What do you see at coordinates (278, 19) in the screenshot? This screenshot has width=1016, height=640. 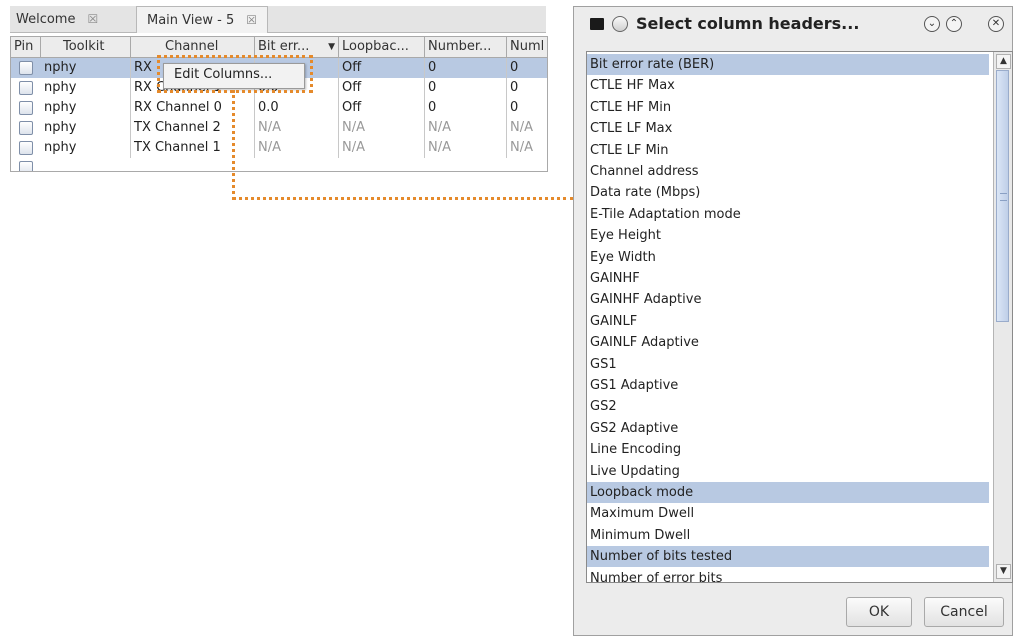 I see `editor-tab-bar: Welcome ☒ Main View - 5 ☒` at bounding box center [278, 19].